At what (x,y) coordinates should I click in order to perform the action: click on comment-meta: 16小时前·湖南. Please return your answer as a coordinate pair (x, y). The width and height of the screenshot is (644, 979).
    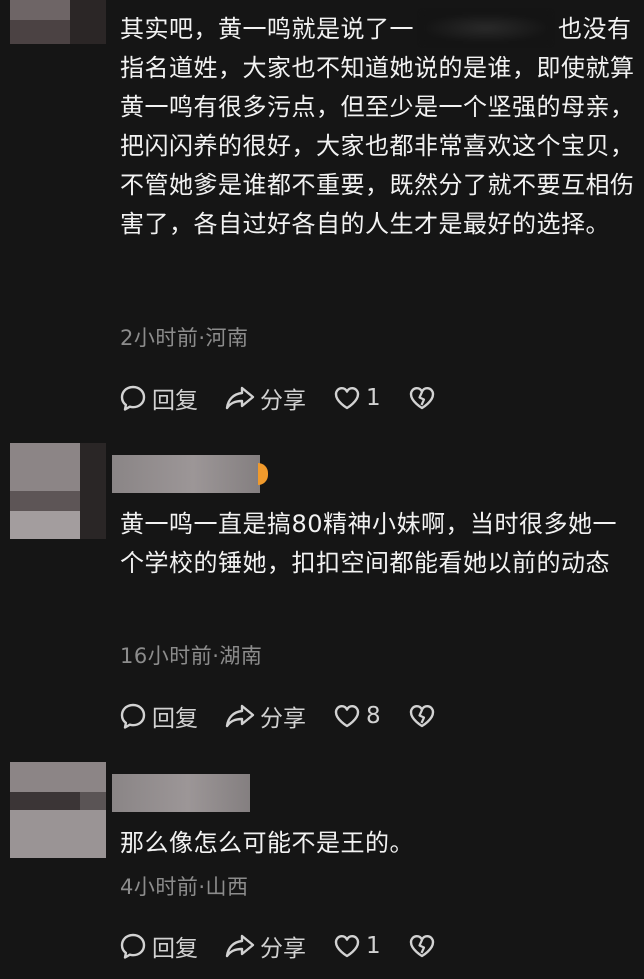
    Looking at the image, I should click on (191, 656).